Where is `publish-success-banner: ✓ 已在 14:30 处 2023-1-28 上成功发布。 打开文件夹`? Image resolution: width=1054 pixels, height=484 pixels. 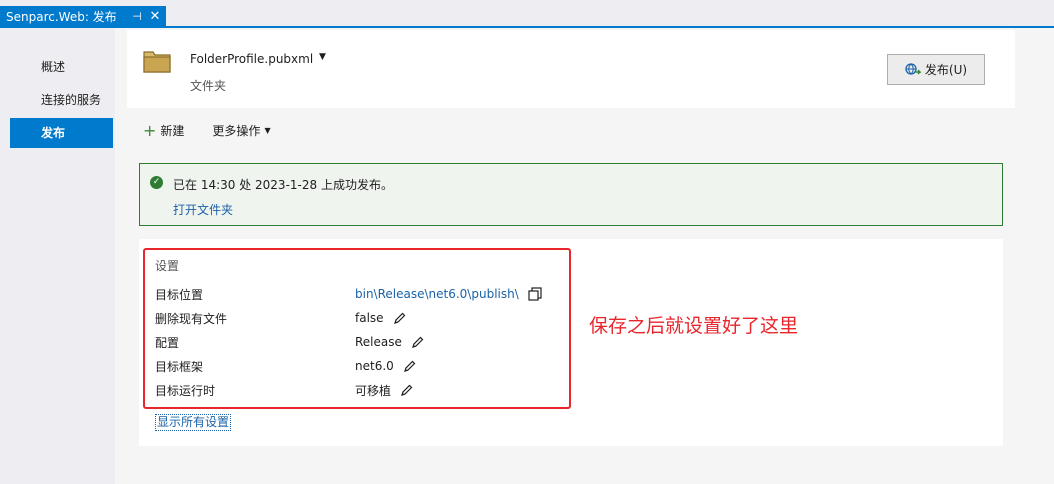
publish-success-banner: ✓ 已在 14:30 处 2023-1-28 上成功发布。 打开文件夹 is located at coordinates (571, 194).